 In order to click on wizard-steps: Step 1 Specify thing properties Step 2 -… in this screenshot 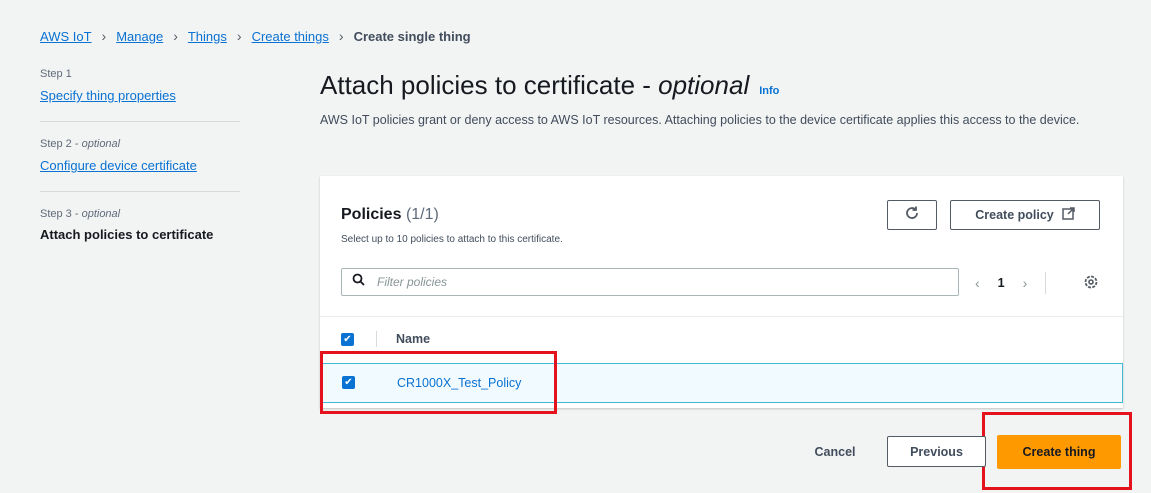, I will do `click(140, 171)`.